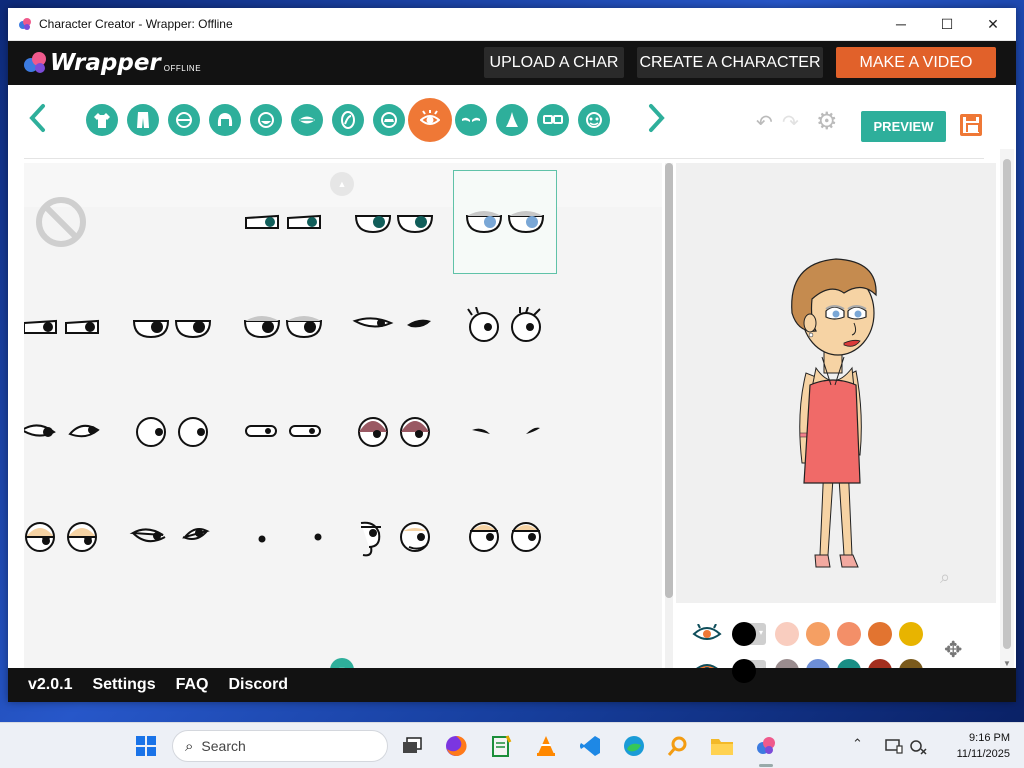 The height and width of the screenshot is (768, 1024). I want to click on grid-scrollbar, so click(669, 415).